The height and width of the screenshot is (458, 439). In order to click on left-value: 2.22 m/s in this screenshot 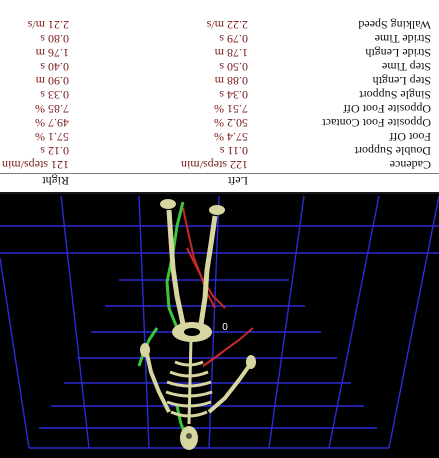, I will do `click(227, 25)`.